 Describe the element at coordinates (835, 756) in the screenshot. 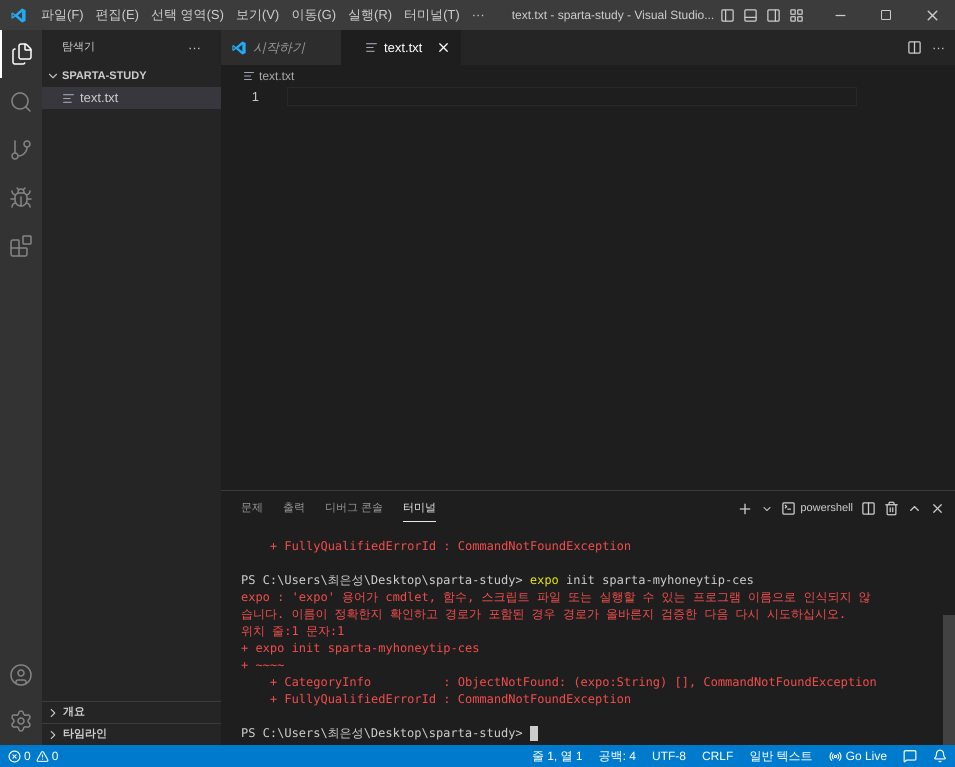

I see `broadcast-icon` at that location.